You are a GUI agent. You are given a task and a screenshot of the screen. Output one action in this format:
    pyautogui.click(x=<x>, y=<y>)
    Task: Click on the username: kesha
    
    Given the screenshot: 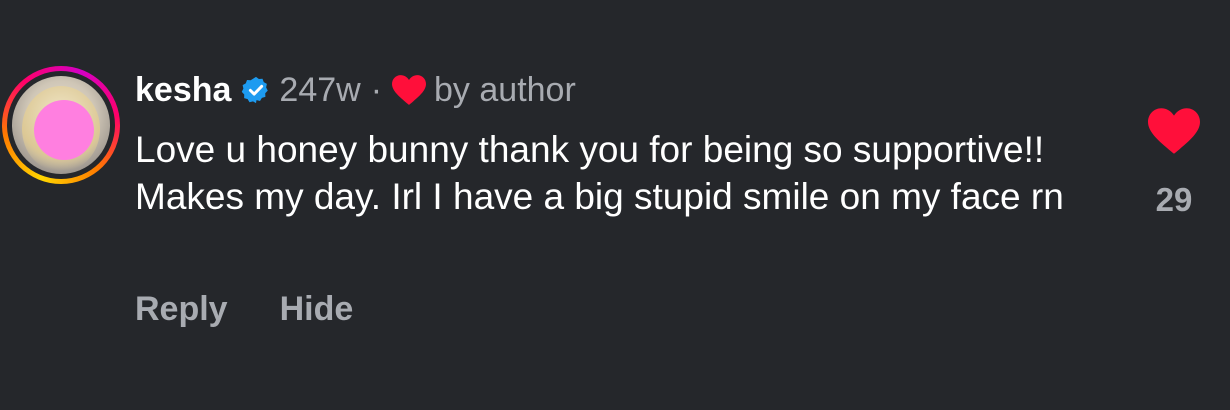 What is the action you would take?
    pyautogui.click(x=183, y=90)
    